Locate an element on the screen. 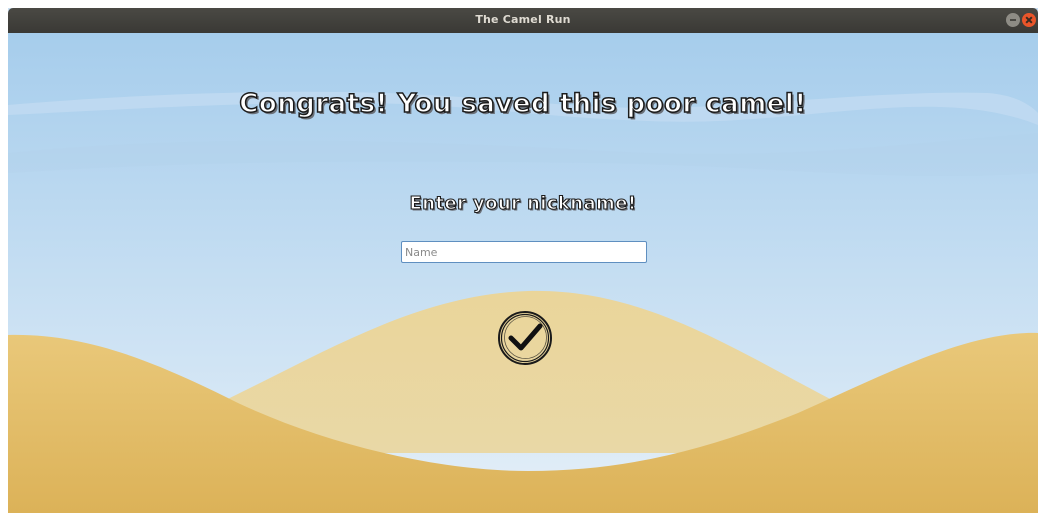 Image resolution: width=1038 pixels, height=513 pixels. title-bar: The Camel Run is located at coordinates (523, 20).